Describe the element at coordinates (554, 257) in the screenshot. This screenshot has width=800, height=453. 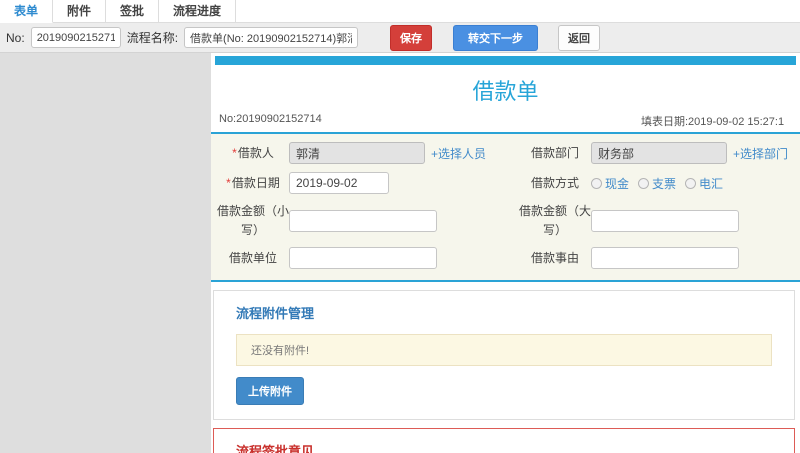
I see `borrow-reason-label: 借款事由` at that location.